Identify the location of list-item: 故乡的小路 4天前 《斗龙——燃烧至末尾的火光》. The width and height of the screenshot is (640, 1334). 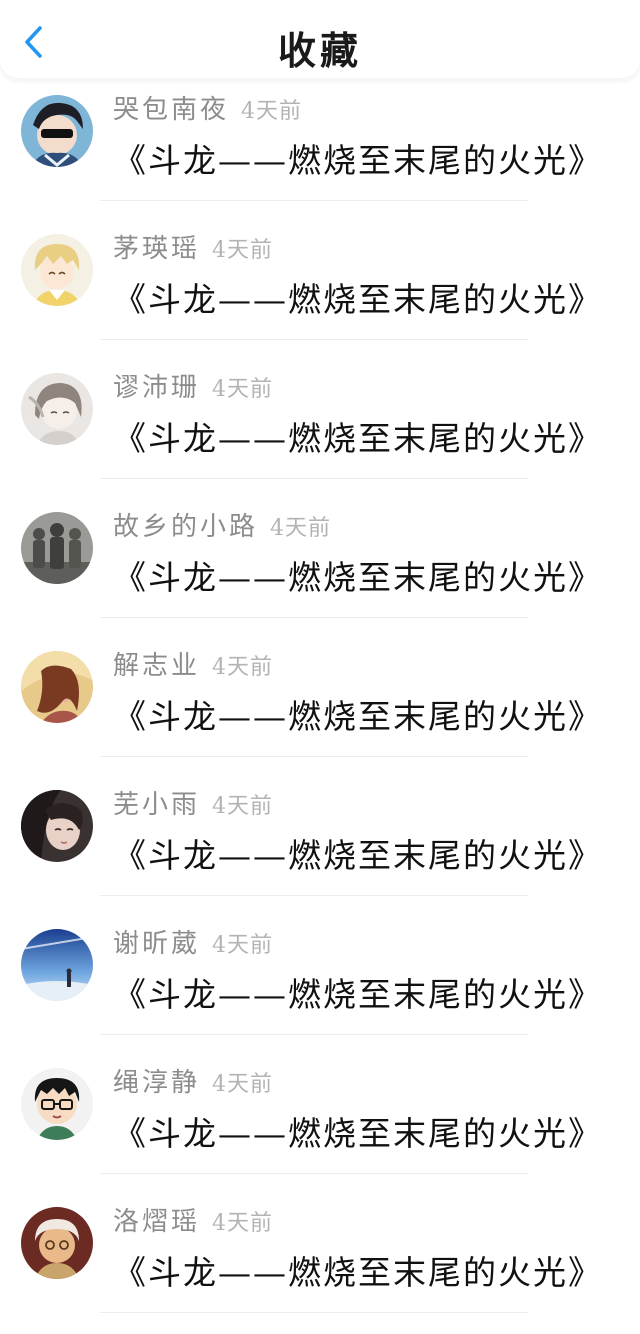
(320, 564).